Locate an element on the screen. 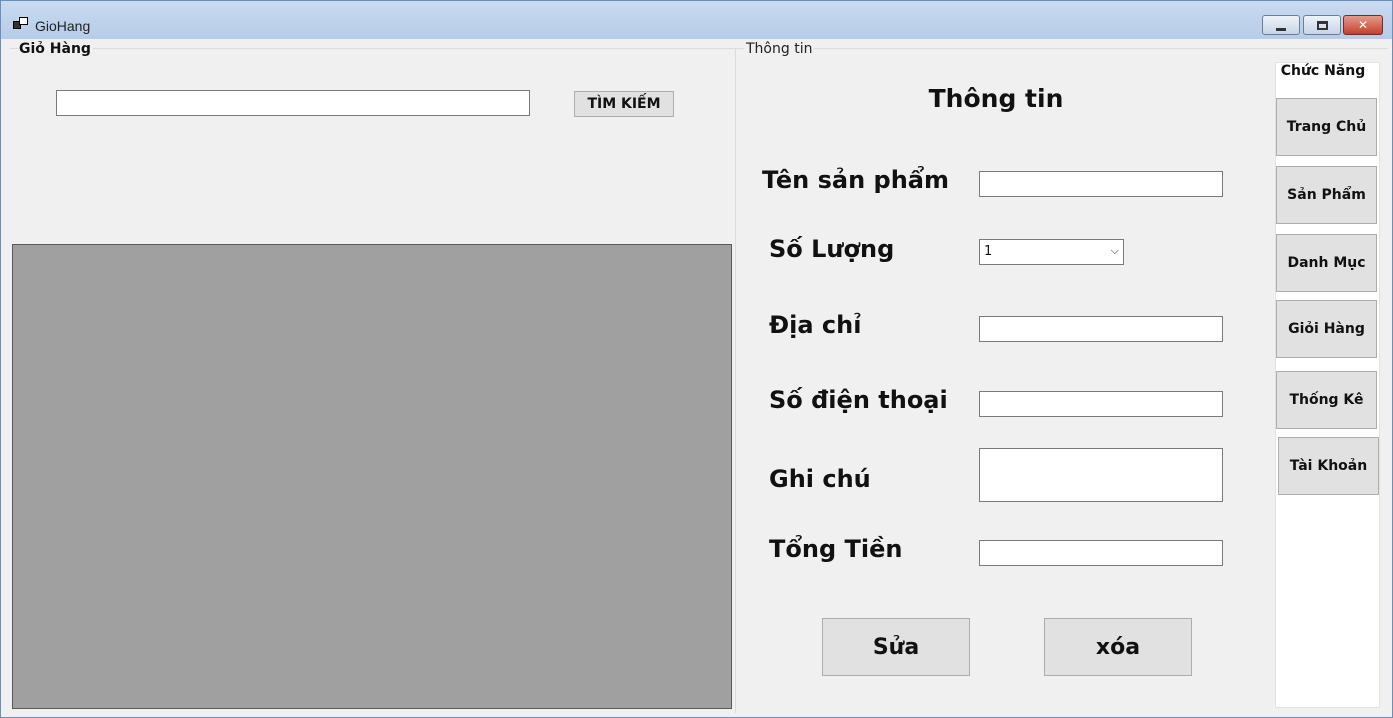  quantity-select: 1 ⌵ is located at coordinates (1051, 252).